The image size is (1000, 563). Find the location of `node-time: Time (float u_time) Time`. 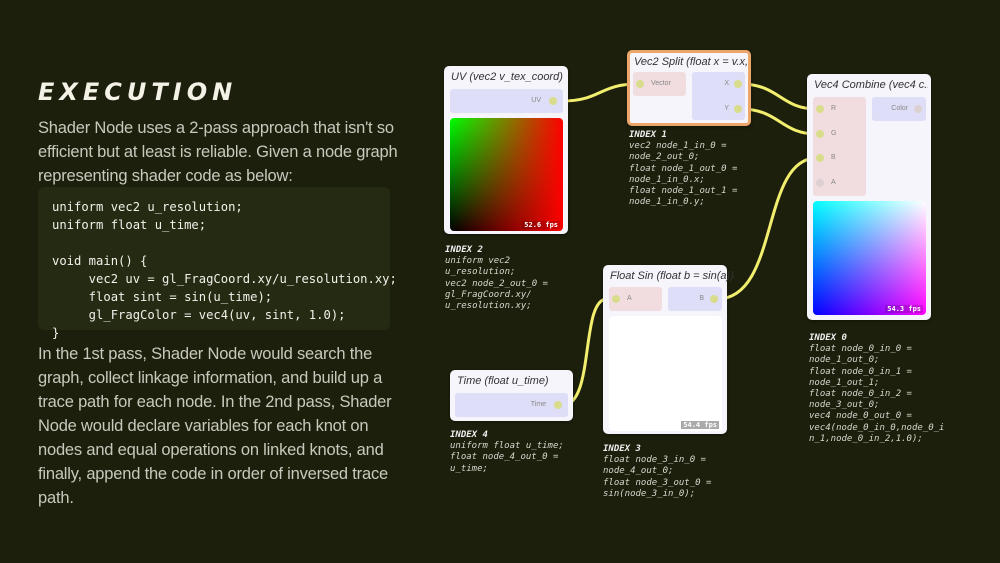

node-time: Time (float u_time) Time is located at coordinates (511, 395).